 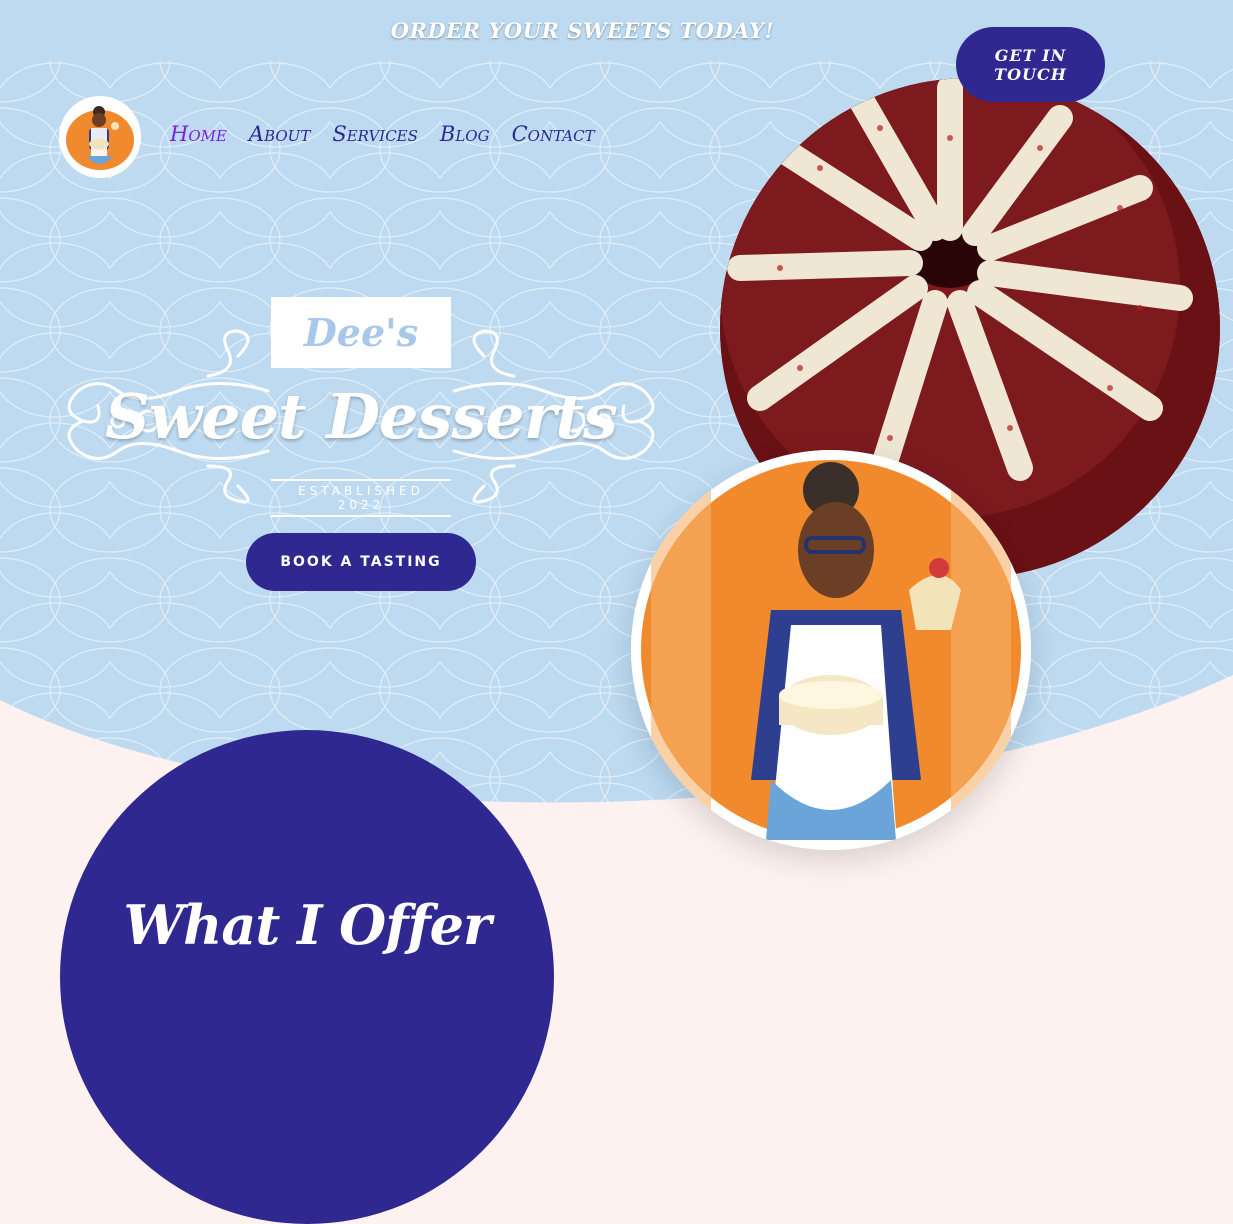 I want to click on book-tasting-button: BOOK A TASTING, so click(x=361, y=562).